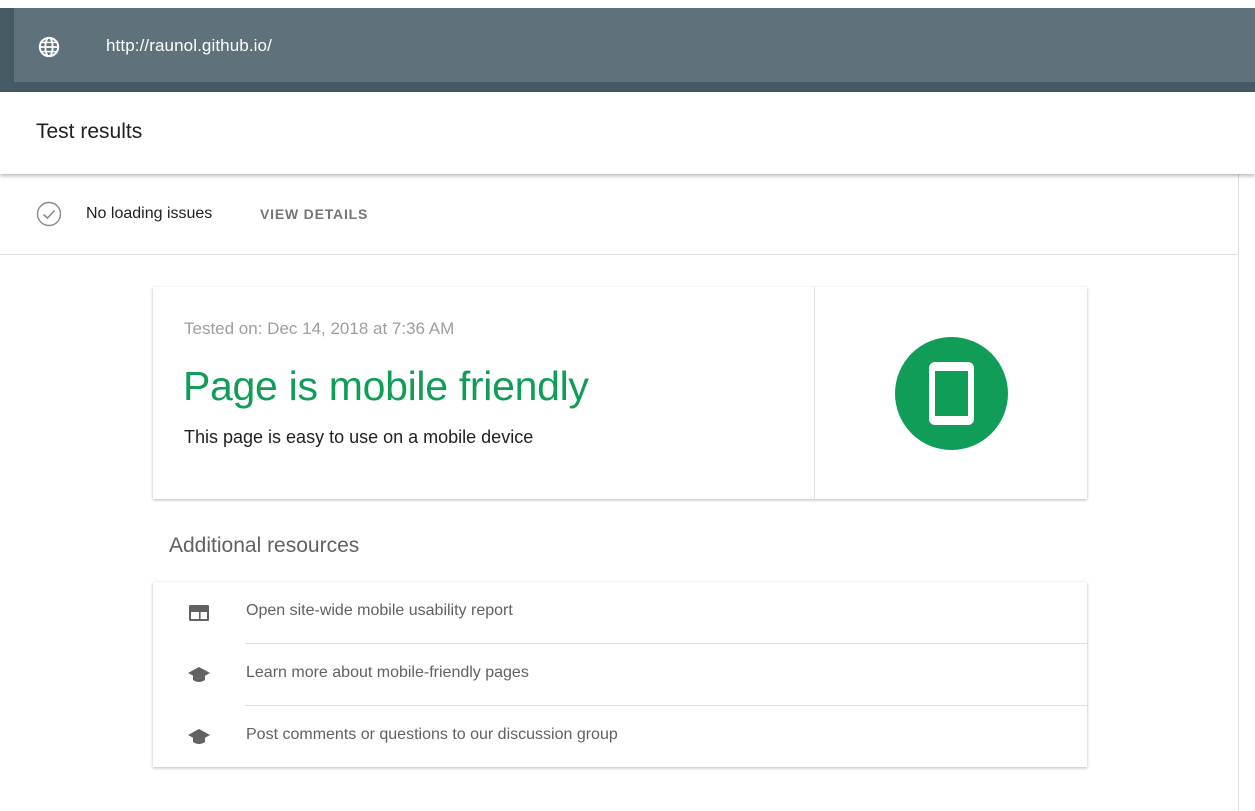 The width and height of the screenshot is (1255, 811). I want to click on check-circle-icon, so click(49, 214).